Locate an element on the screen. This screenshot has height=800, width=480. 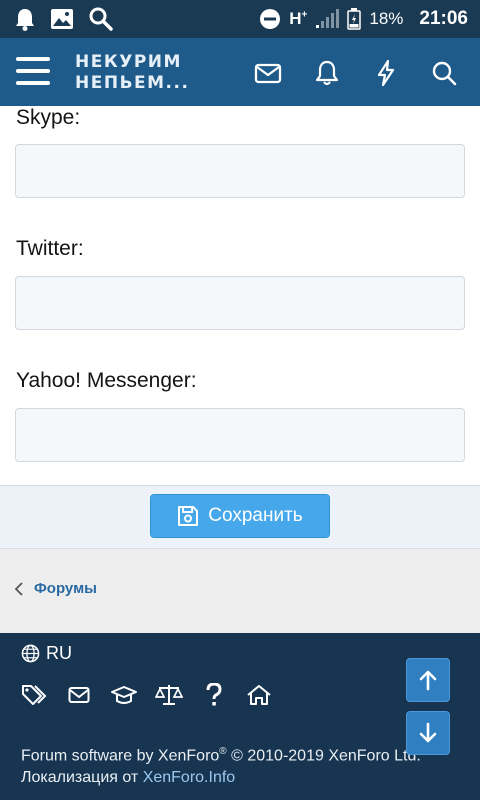
breadcrumb: Форумы is located at coordinates (55, 588).